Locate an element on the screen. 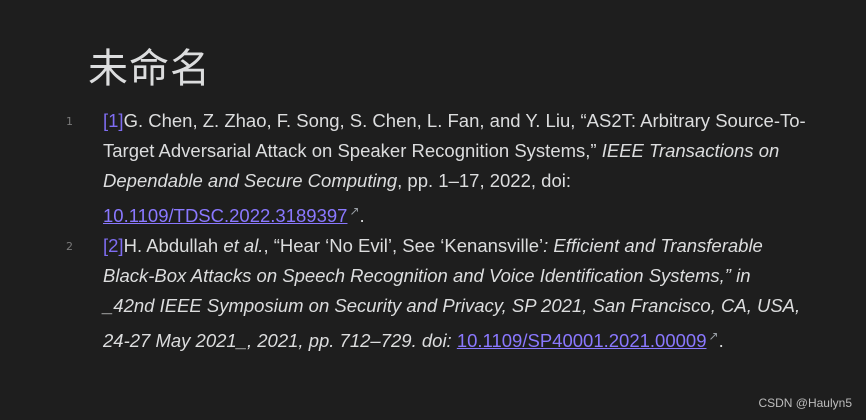 Image resolution: width=866 pixels, height=420 pixels. reference-authors: H. Abdullah is located at coordinates (173, 246).